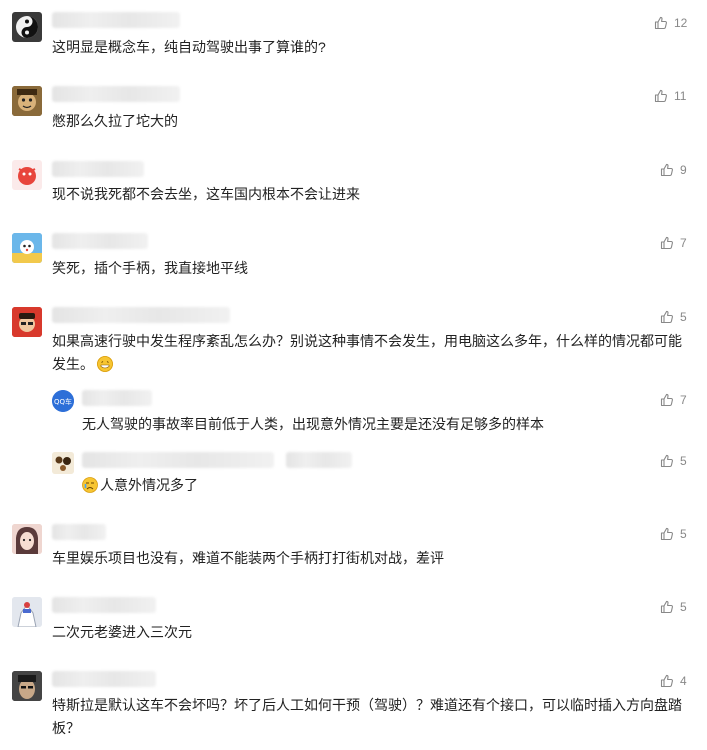  I want to click on grin-emoji-icon, so click(105, 364).